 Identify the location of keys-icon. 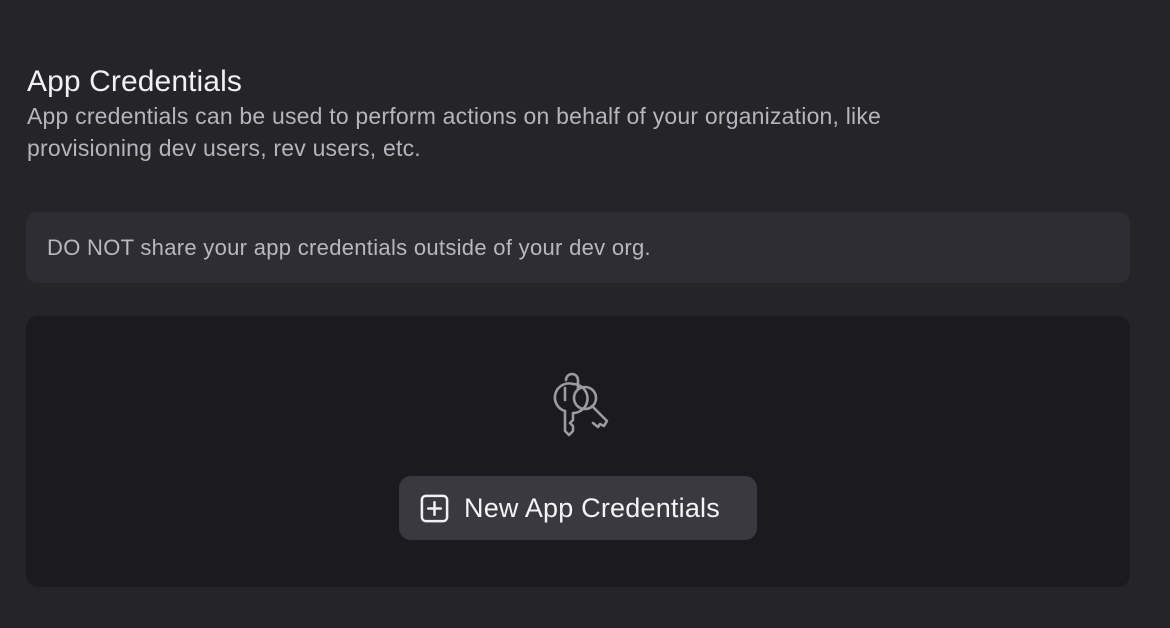
(581, 404).